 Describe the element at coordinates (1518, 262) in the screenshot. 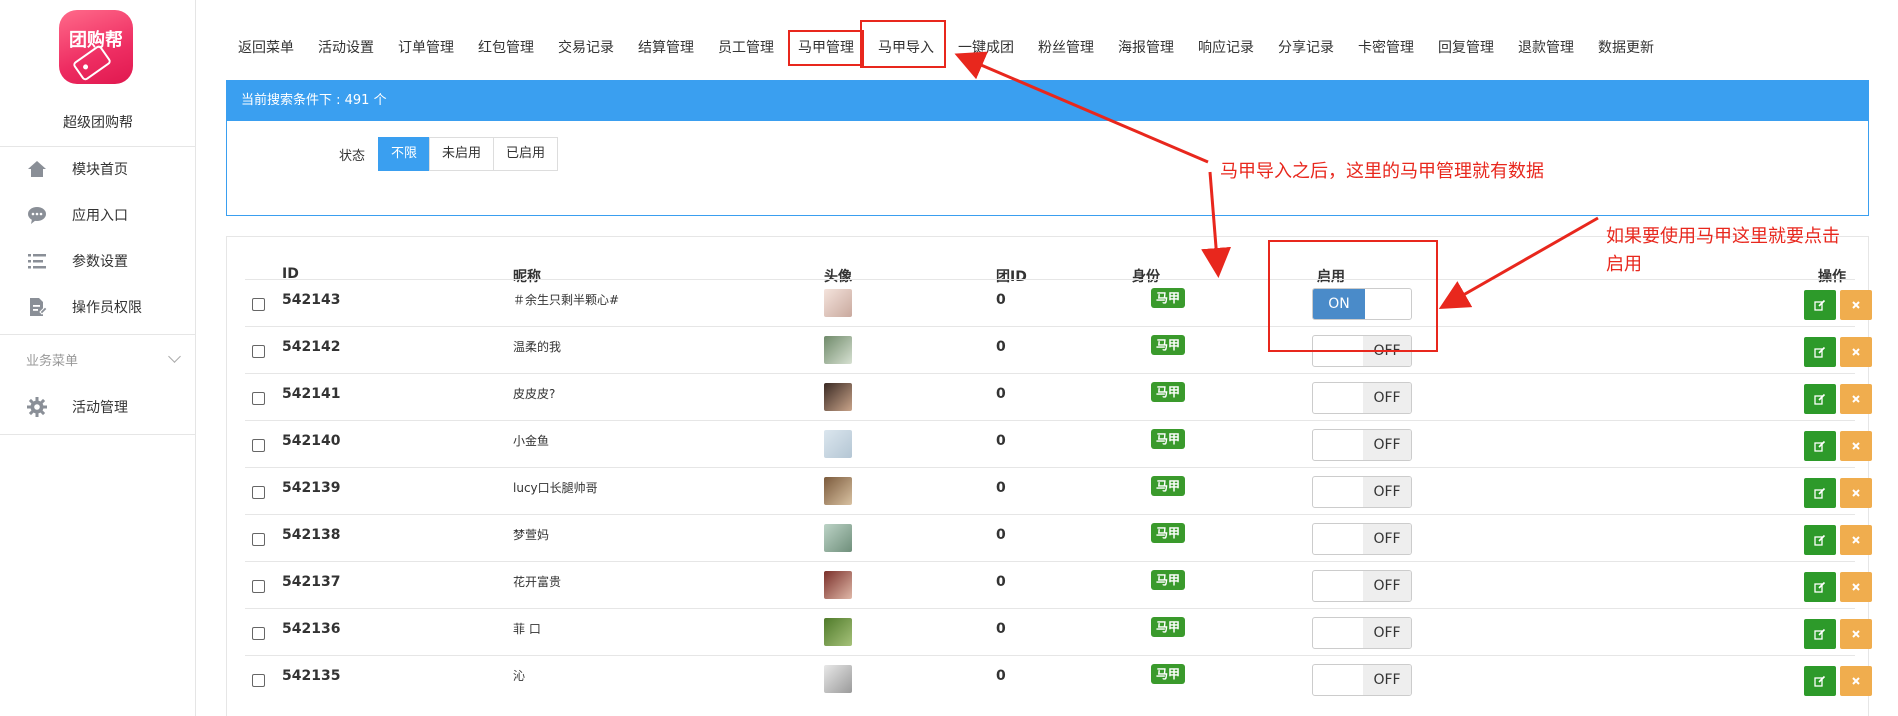

I see `annotation-arrow-to-toggle` at that location.